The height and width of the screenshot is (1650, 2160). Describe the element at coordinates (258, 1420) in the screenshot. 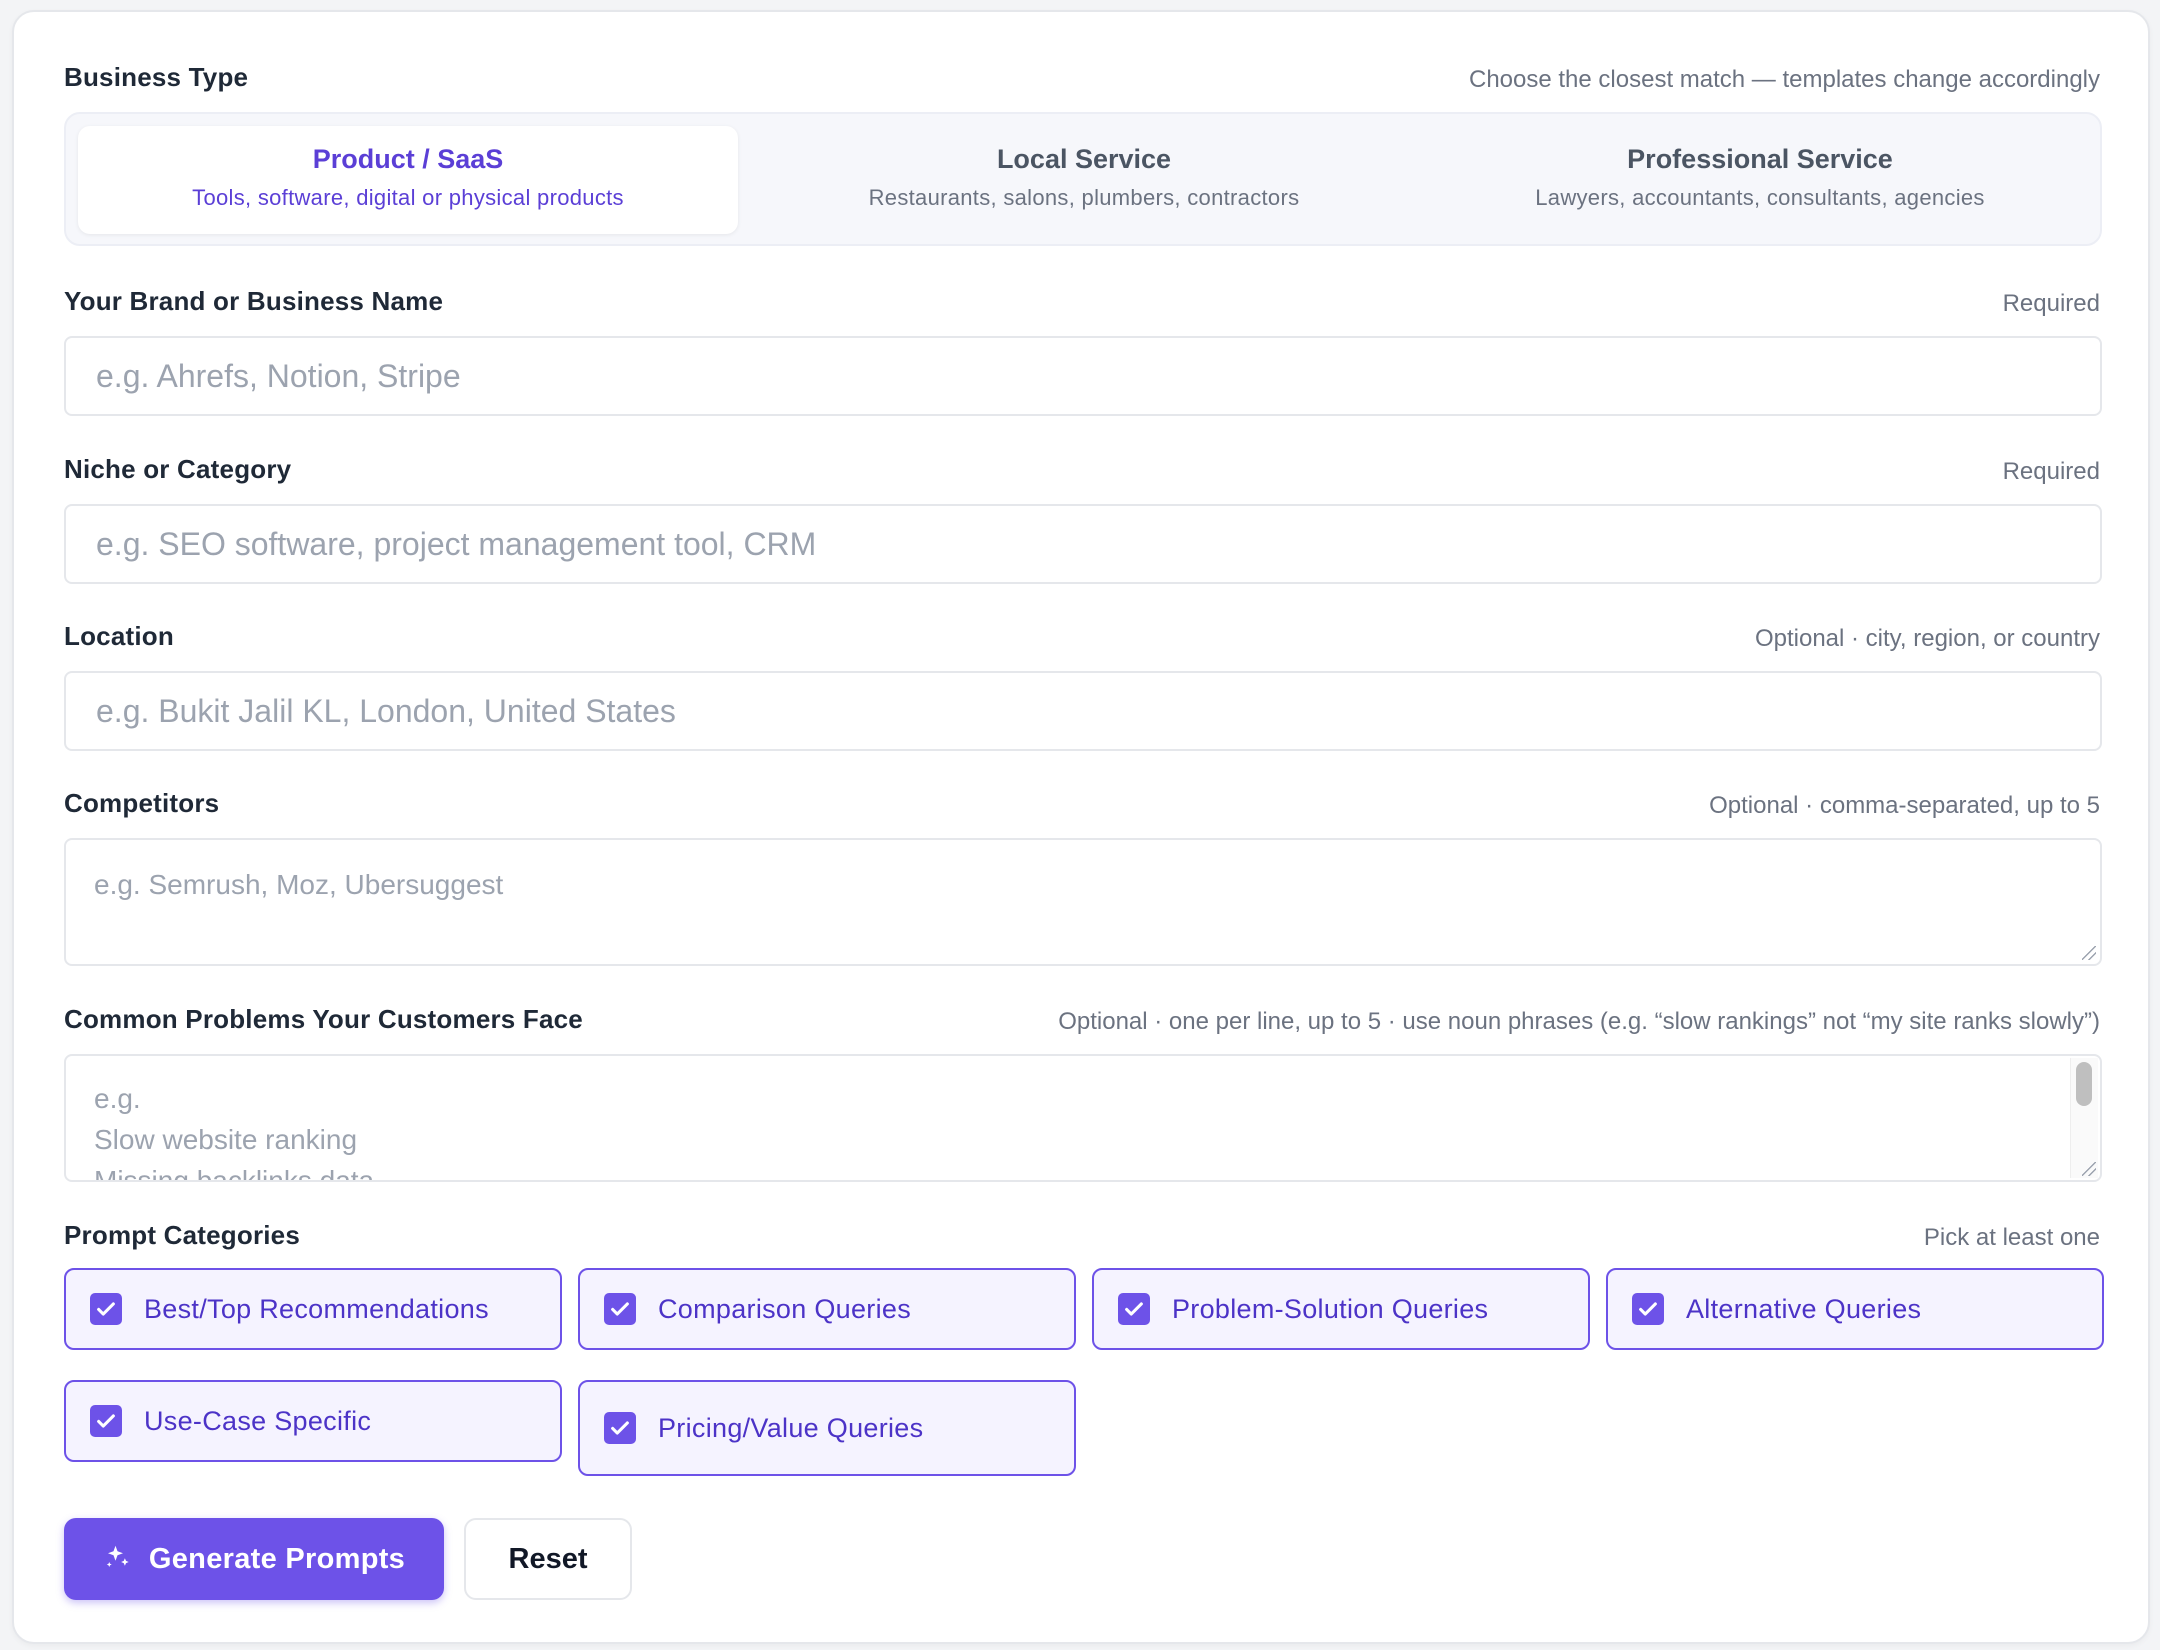

I see `category-label: Use-Case Specific` at that location.